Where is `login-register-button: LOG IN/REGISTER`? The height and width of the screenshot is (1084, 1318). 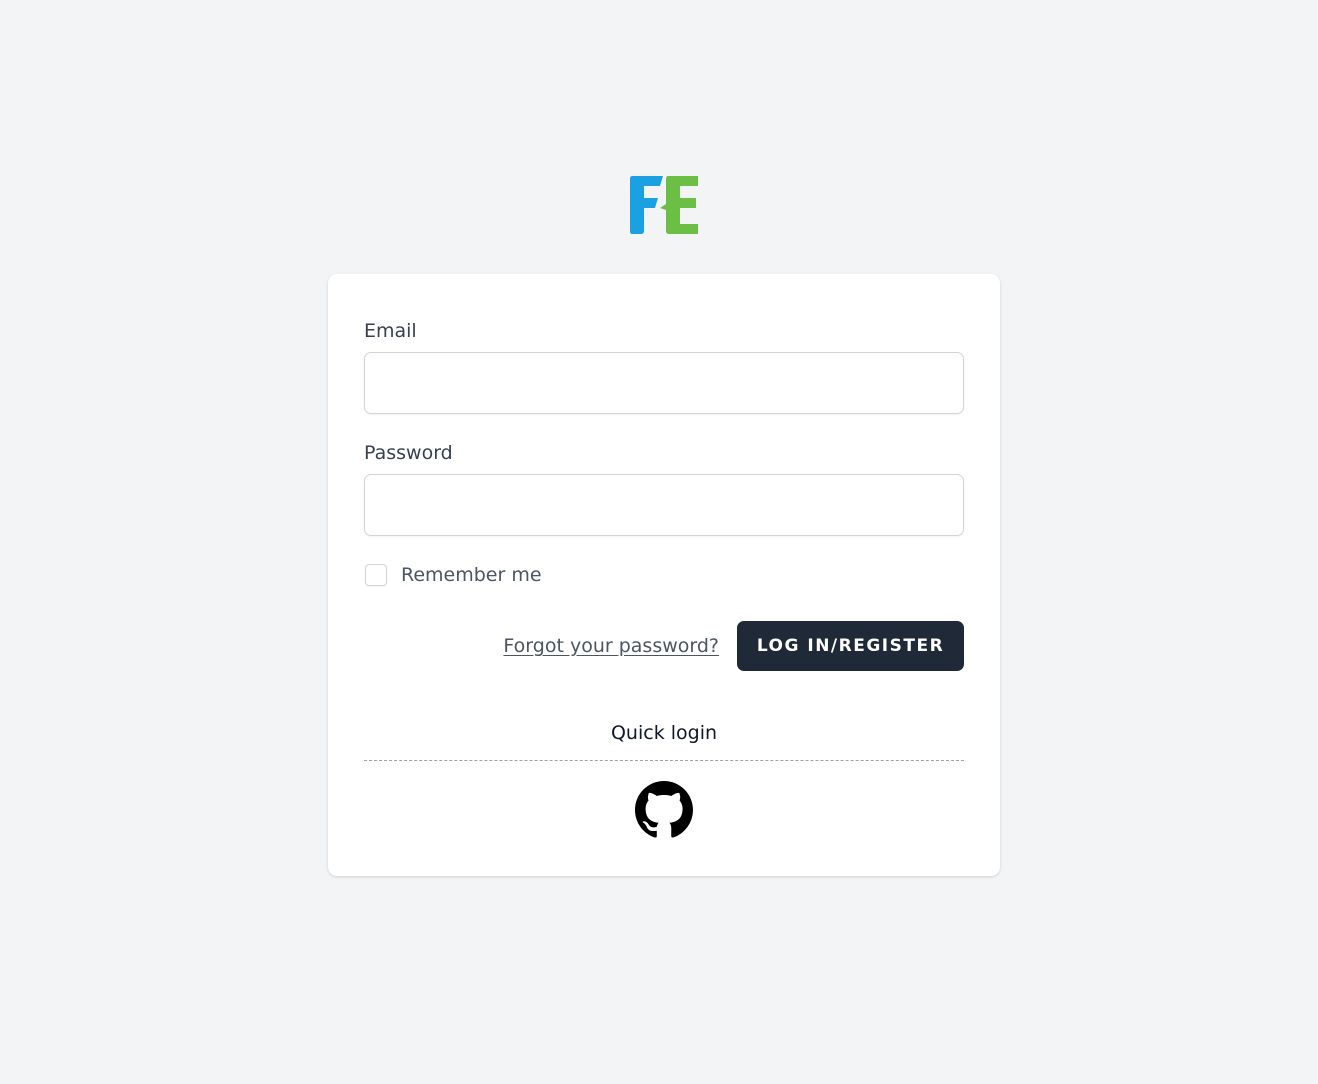 login-register-button: LOG IN/REGISTER is located at coordinates (850, 646).